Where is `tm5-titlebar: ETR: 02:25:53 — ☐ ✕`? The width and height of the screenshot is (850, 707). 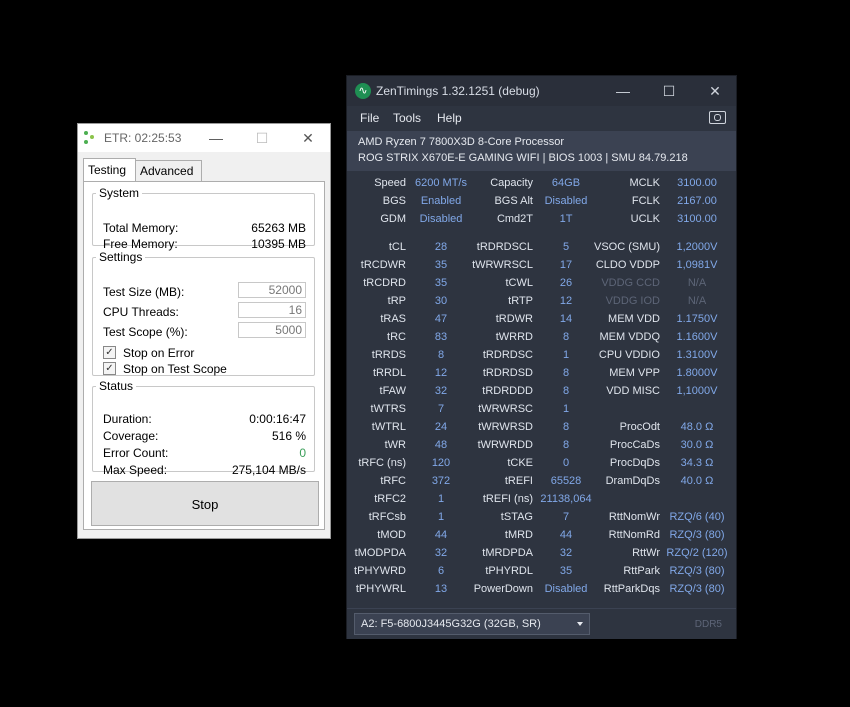 tm5-titlebar: ETR: 02:25:53 — ☐ ✕ is located at coordinates (204, 138).